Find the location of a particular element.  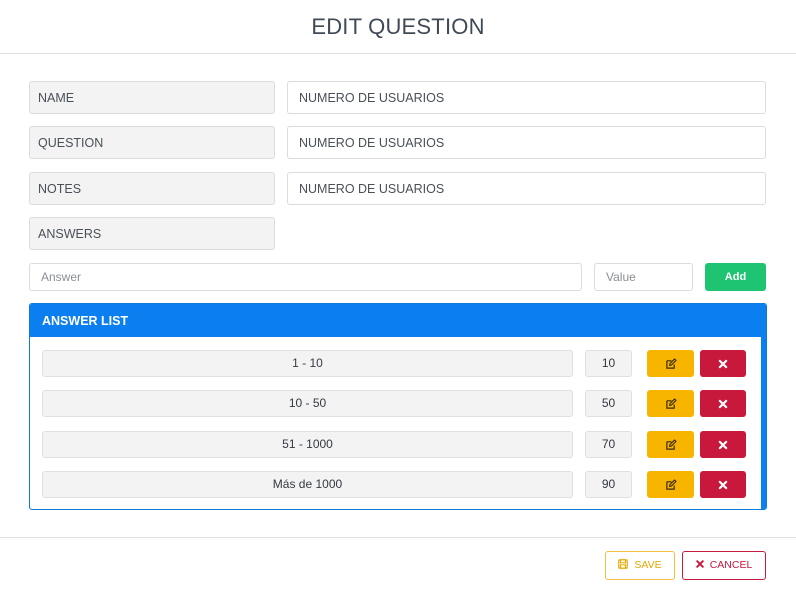

modal-title: EDIT QUESTION is located at coordinates (398, 26).